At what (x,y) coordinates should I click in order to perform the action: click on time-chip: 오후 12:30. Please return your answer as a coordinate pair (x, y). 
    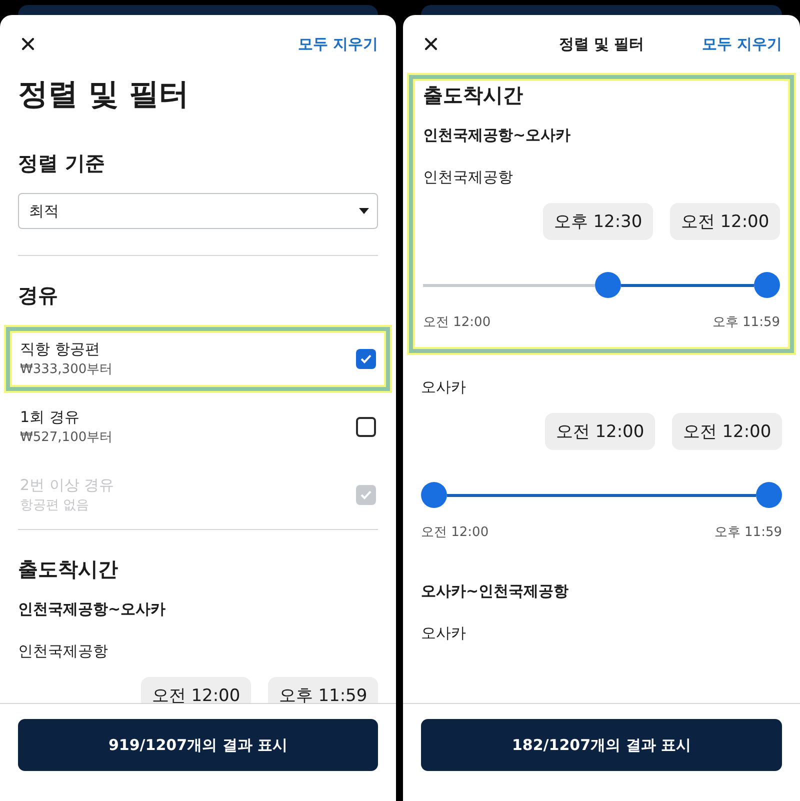
    Looking at the image, I should click on (598, 221).